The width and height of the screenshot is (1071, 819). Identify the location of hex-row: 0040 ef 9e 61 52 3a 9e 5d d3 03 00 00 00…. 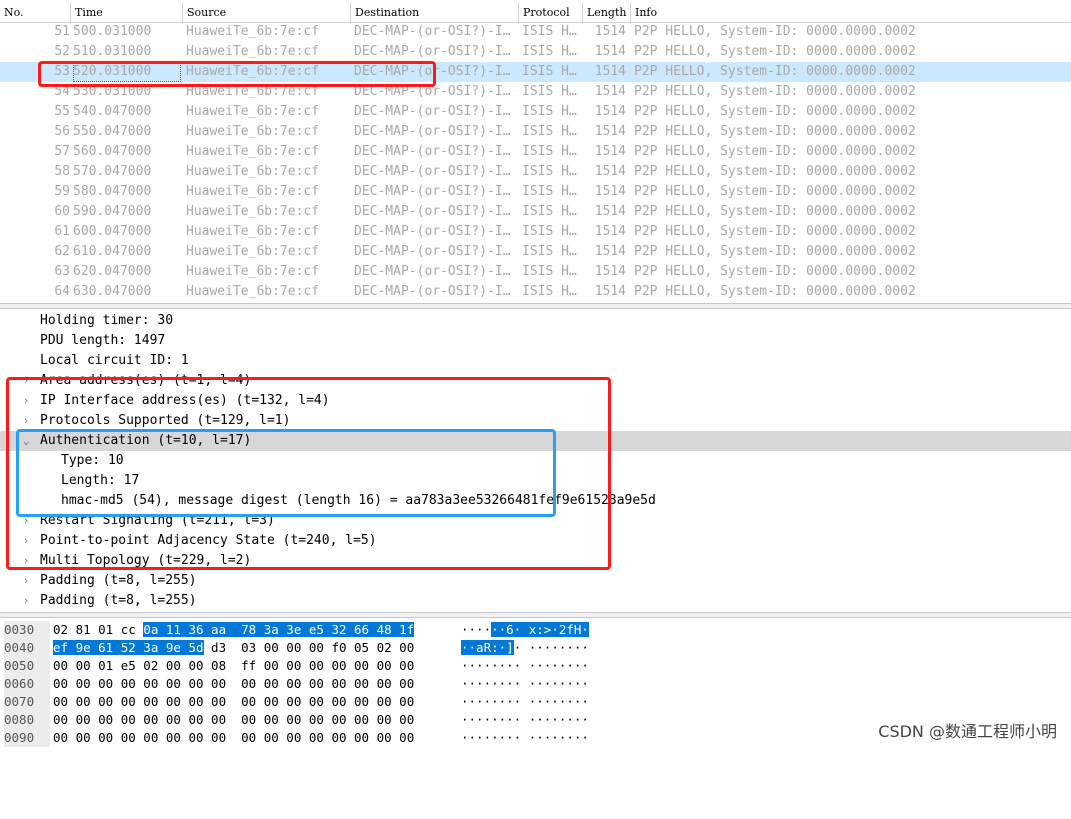
(535, 648).